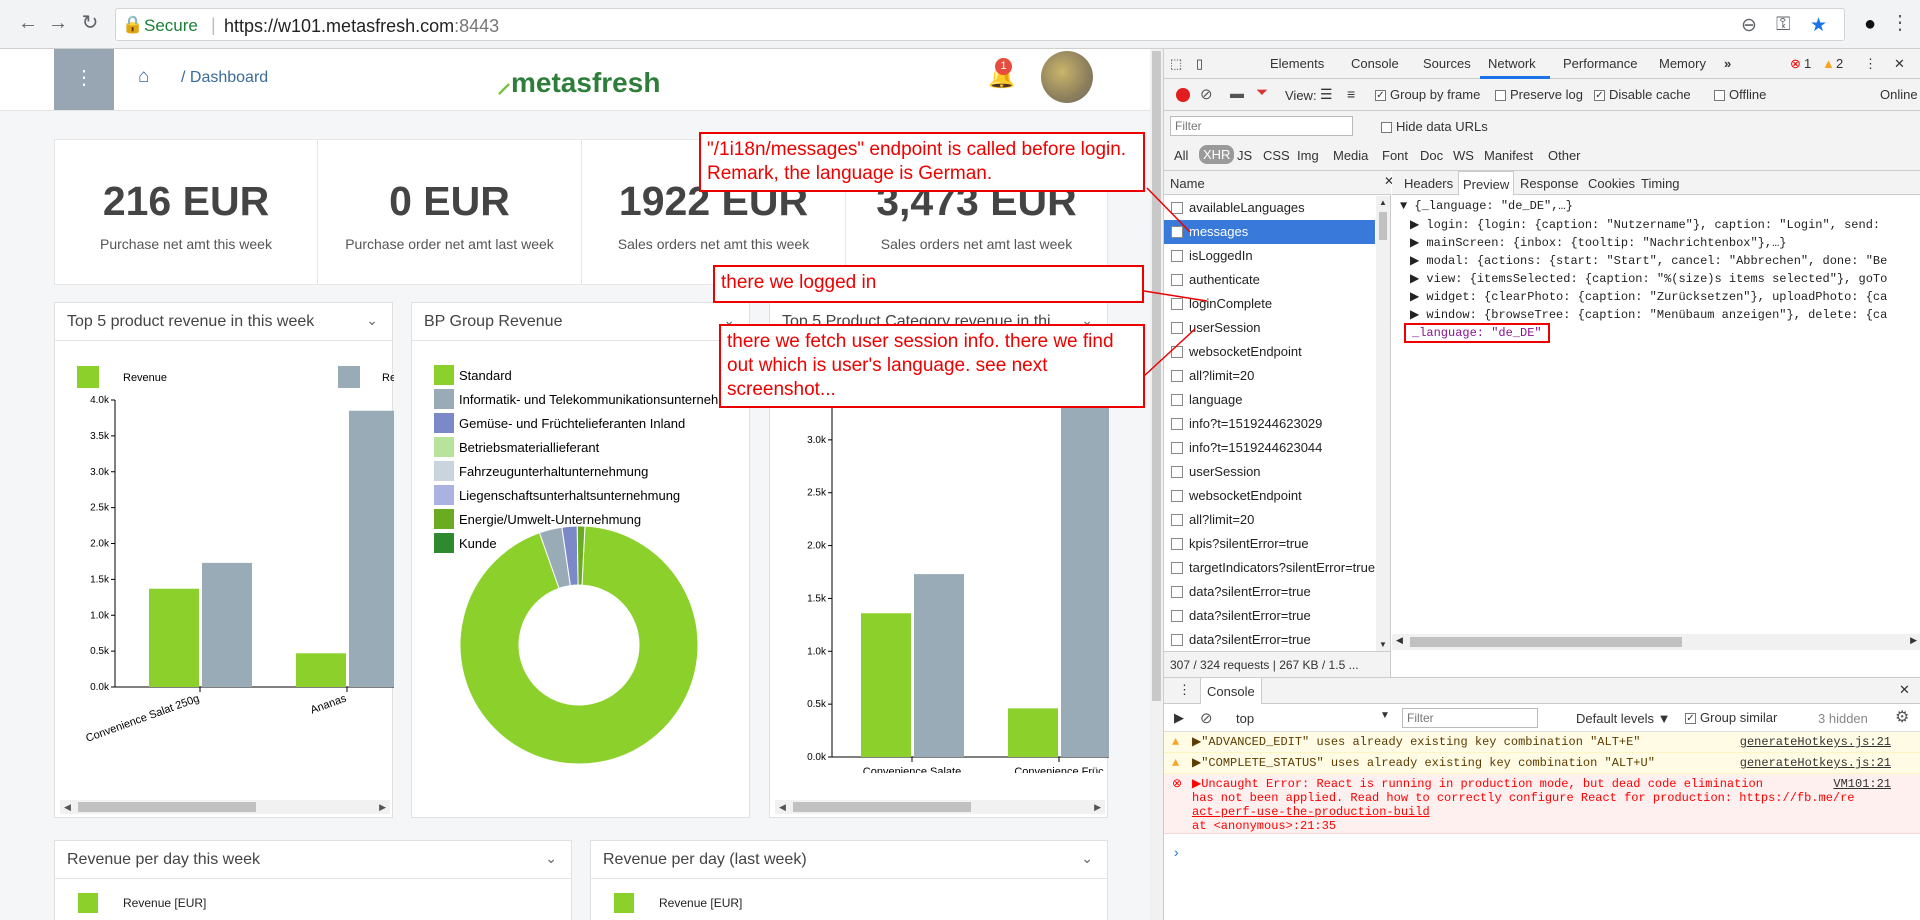 This screenshot has width=1920, height=920. Describe the element at coordinates (1156, 376) in the screenshot. I see `page-scroll-thumb` at that location.